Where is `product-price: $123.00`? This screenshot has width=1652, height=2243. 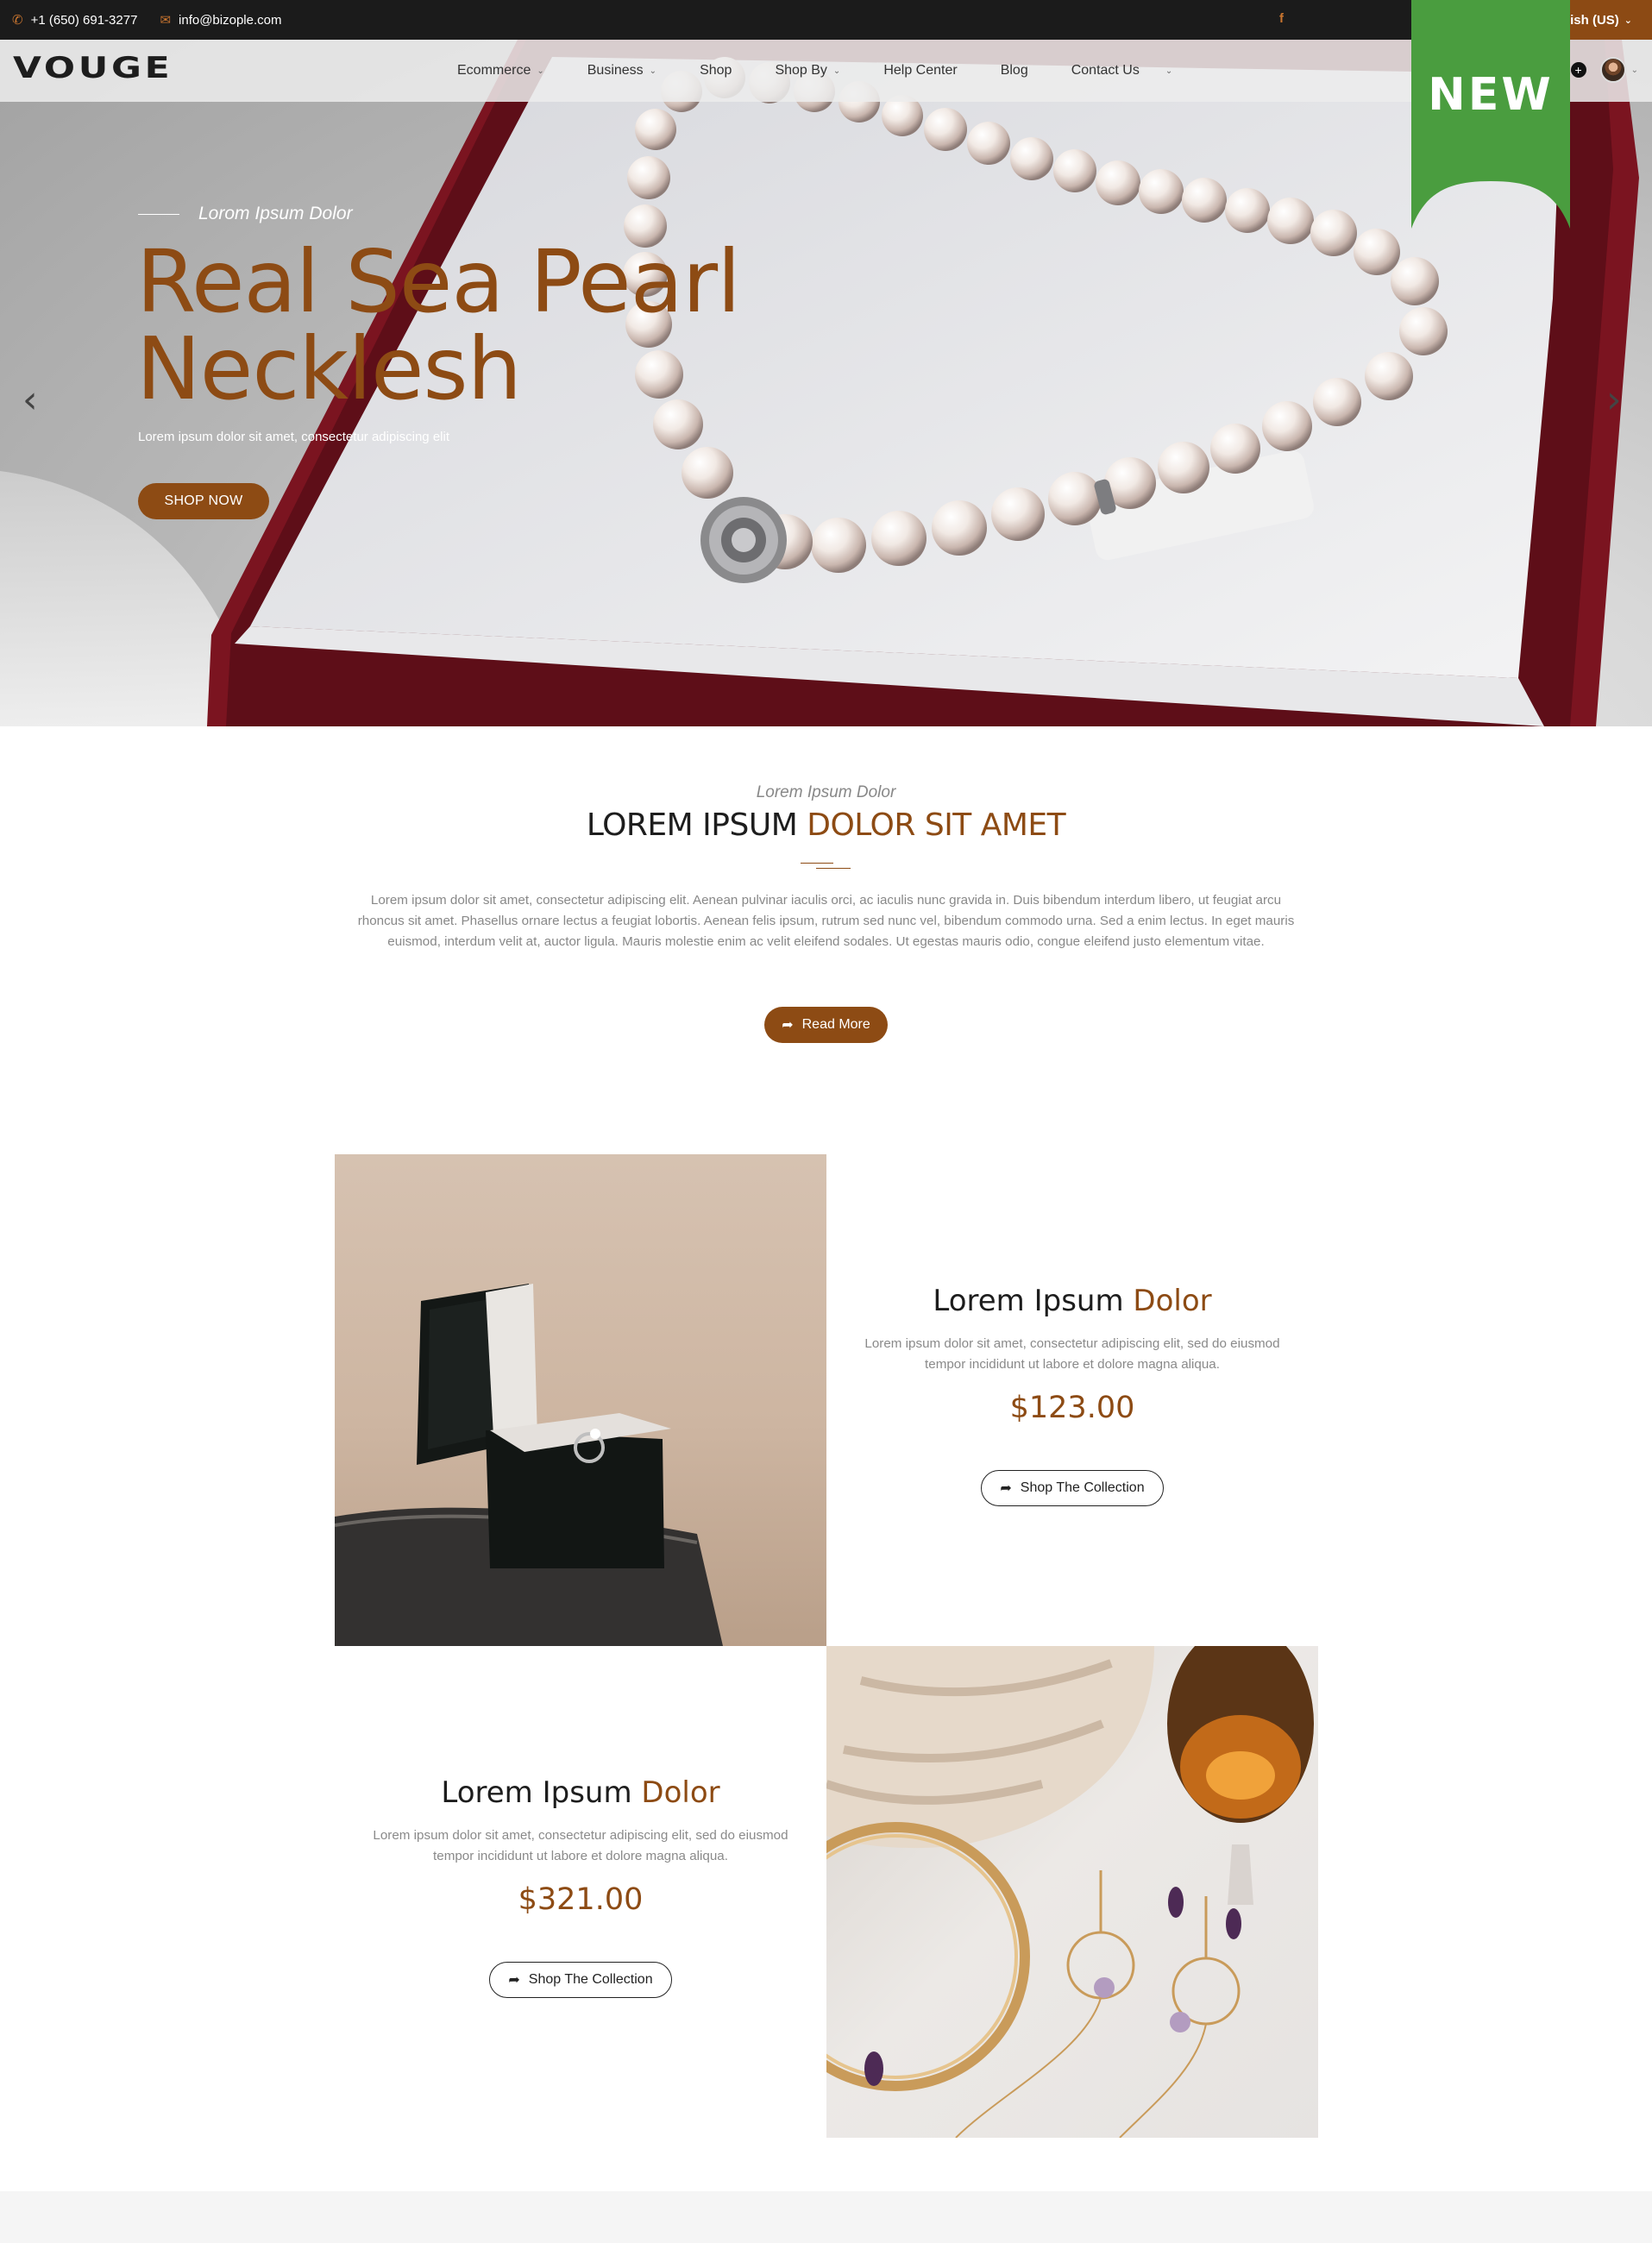 product-price: $123.00 is located at coordinates (1072, 1408).